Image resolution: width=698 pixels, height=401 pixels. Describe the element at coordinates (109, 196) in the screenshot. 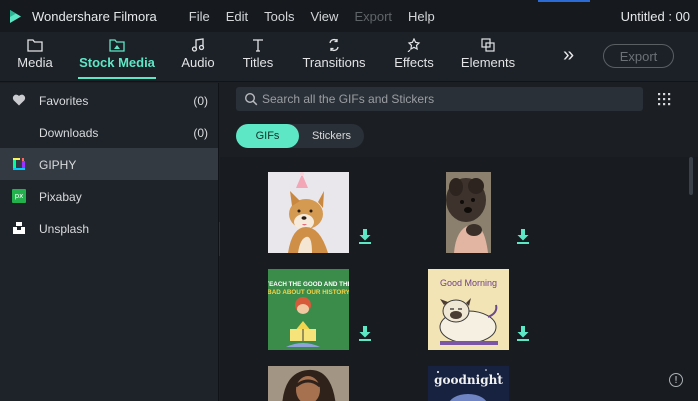

I see `sidebar-item-pixabay: px Pixabay` at that location.